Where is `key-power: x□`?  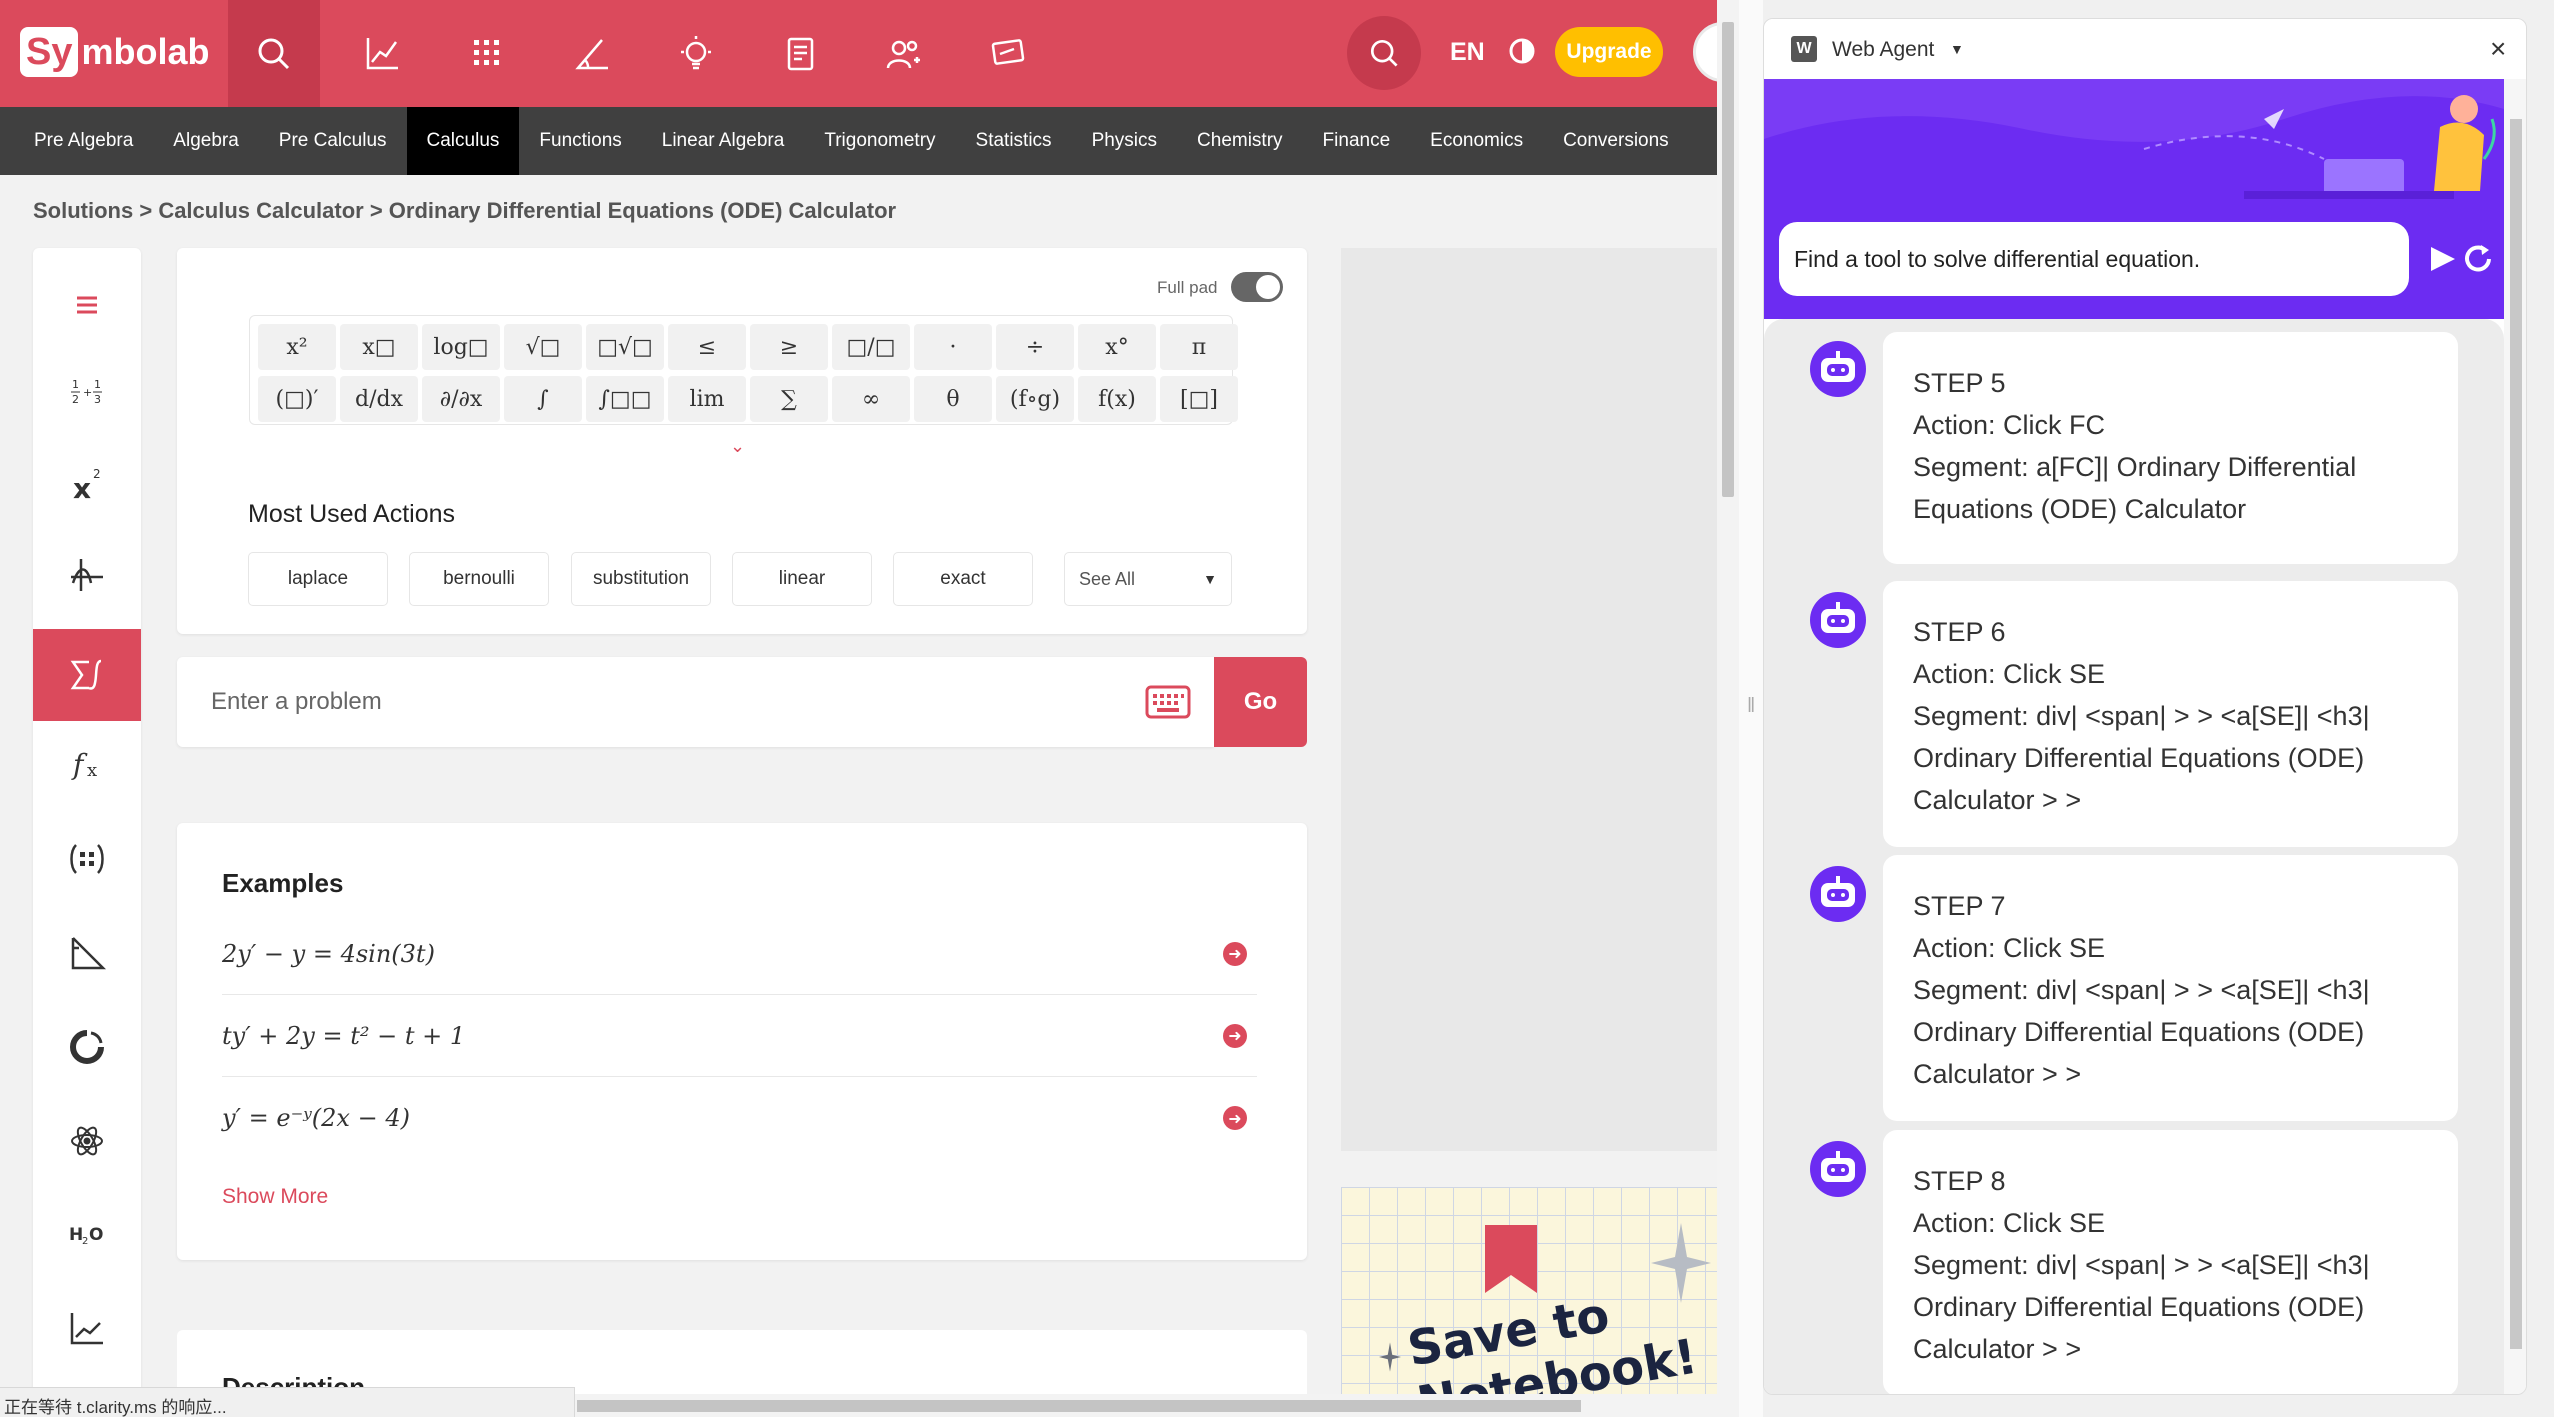
key-power: x□ is located at coordinates (379, 347).